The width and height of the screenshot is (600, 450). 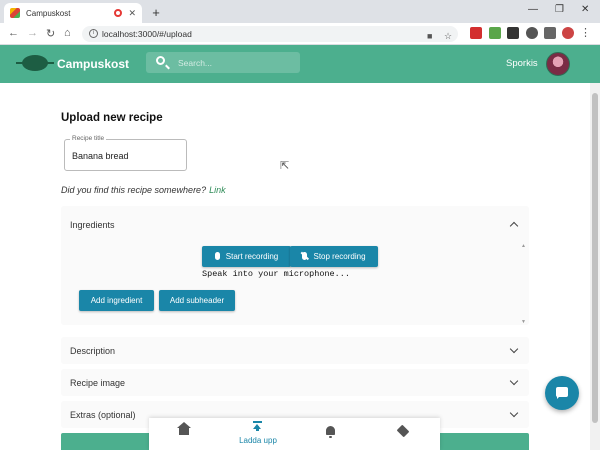 I want to click on extras-heading: Extras (optional), so click(x=103, y=415).